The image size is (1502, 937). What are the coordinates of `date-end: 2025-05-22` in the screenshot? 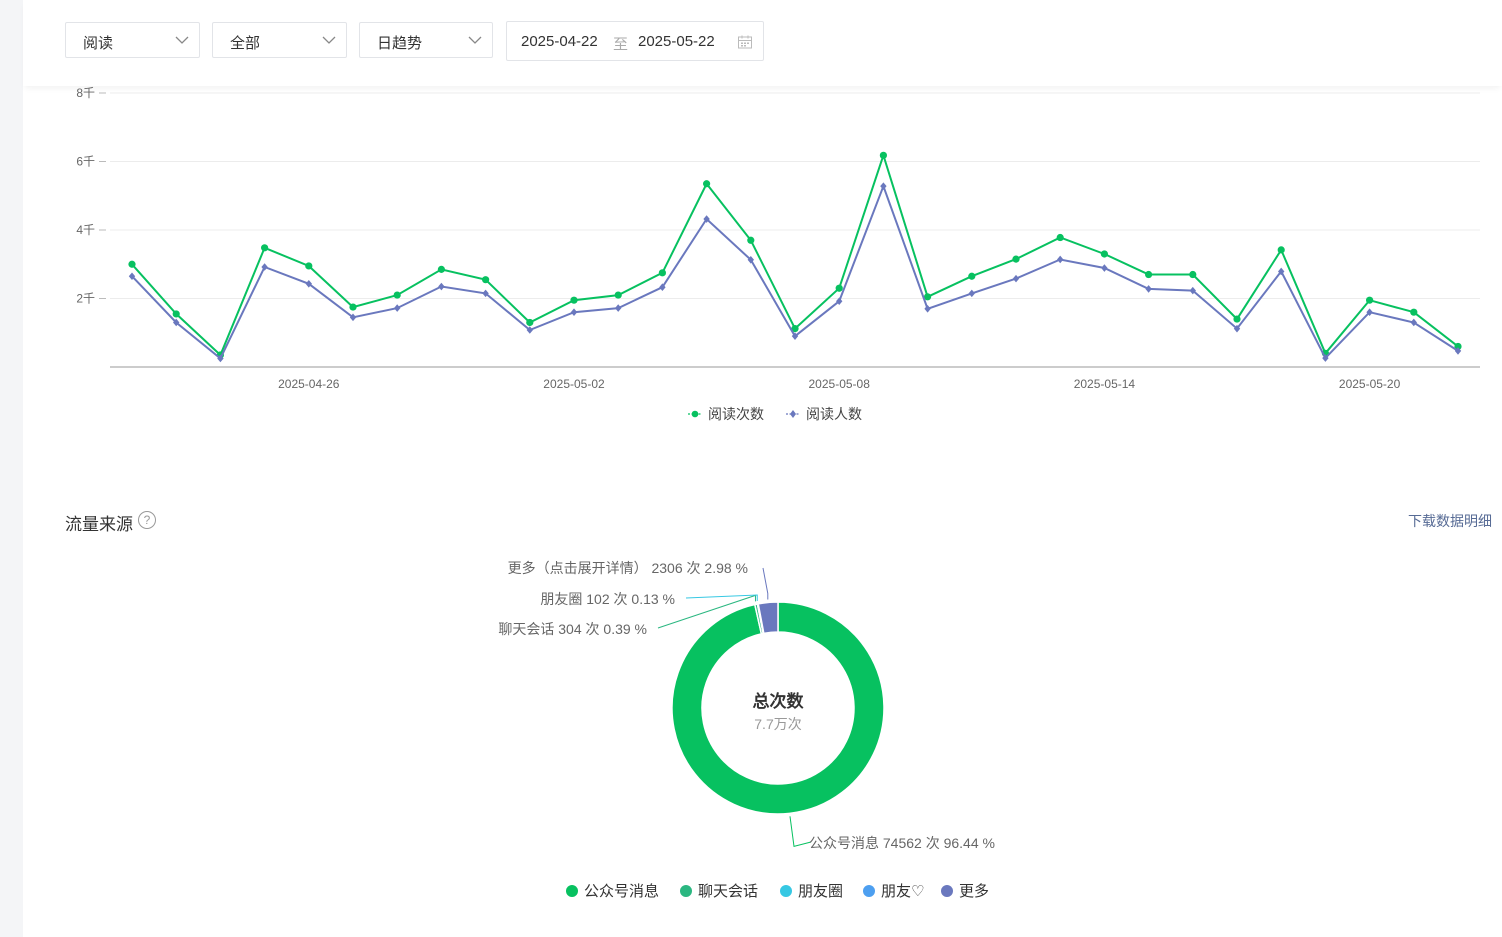 It's located at (676, 41).